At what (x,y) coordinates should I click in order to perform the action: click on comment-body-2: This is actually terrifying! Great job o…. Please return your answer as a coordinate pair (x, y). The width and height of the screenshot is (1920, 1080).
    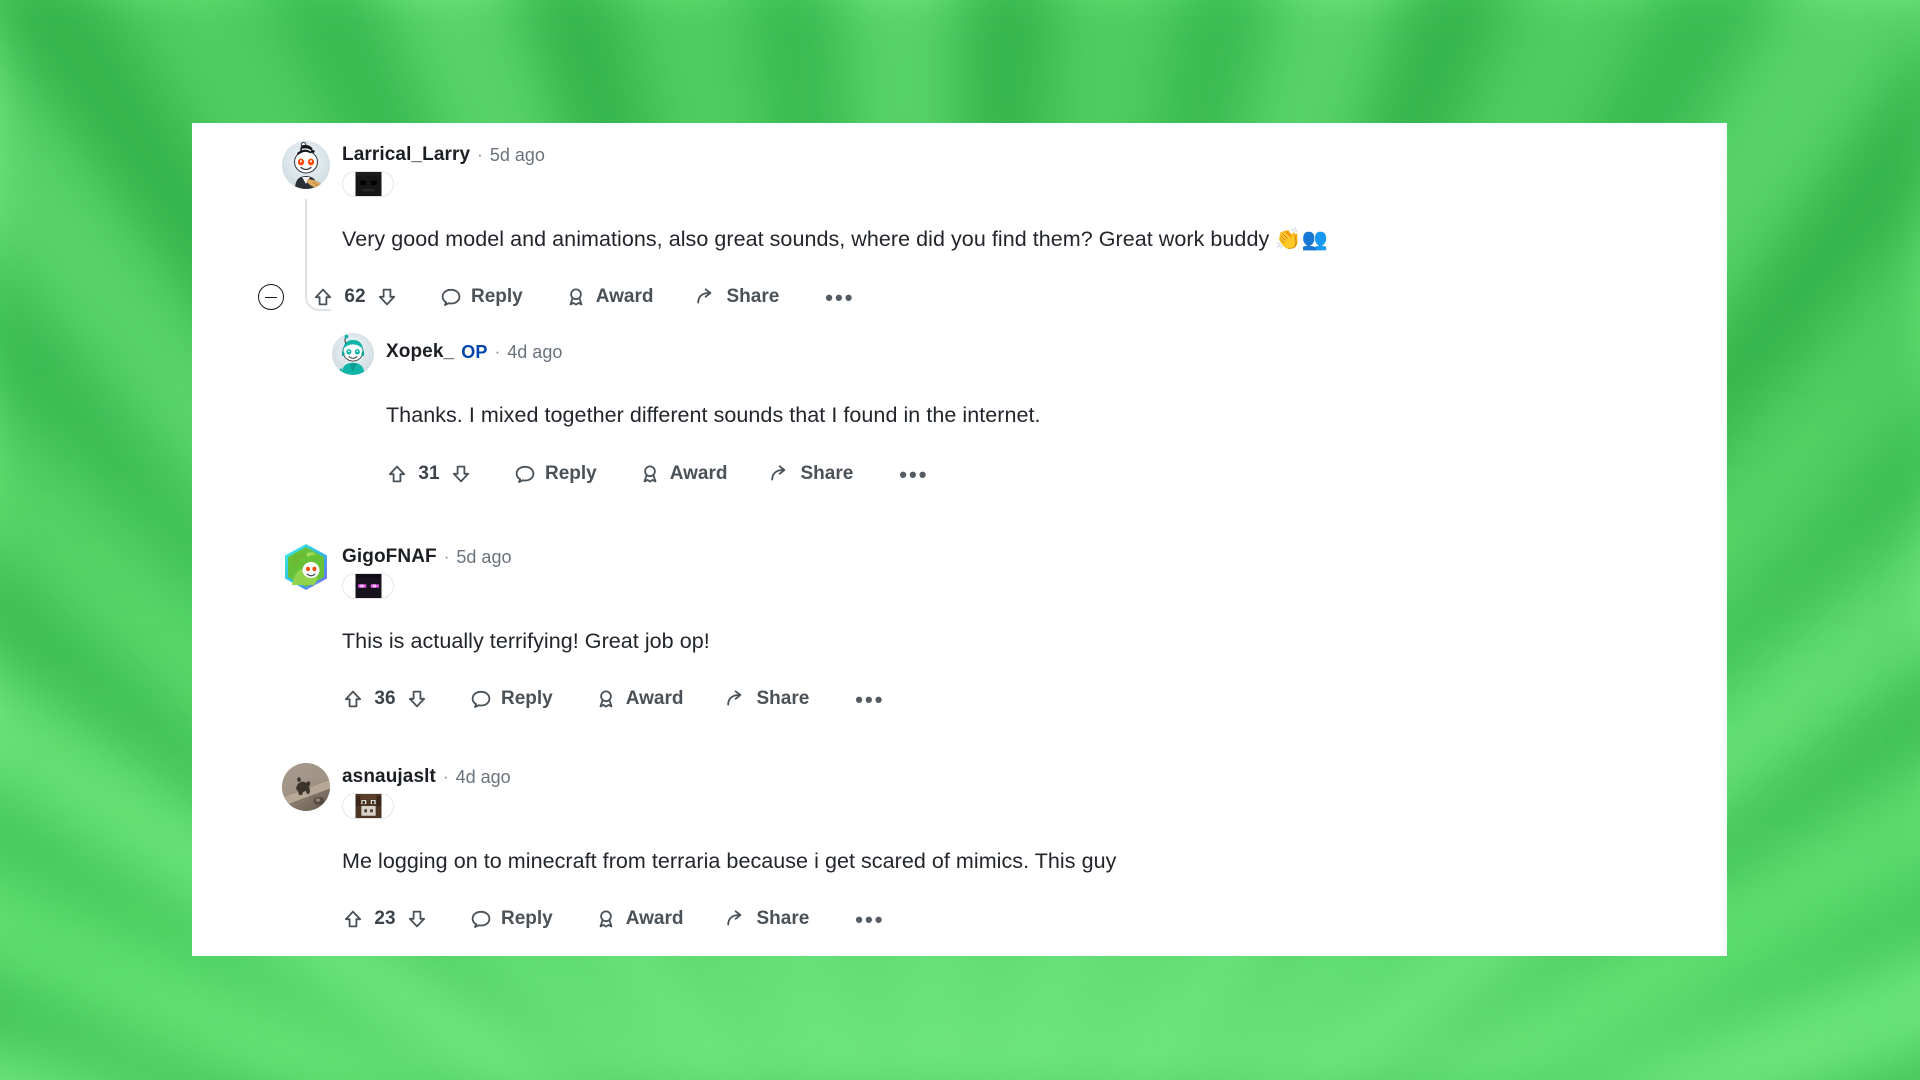
    Looking at the image, I should click on (1012, 641).